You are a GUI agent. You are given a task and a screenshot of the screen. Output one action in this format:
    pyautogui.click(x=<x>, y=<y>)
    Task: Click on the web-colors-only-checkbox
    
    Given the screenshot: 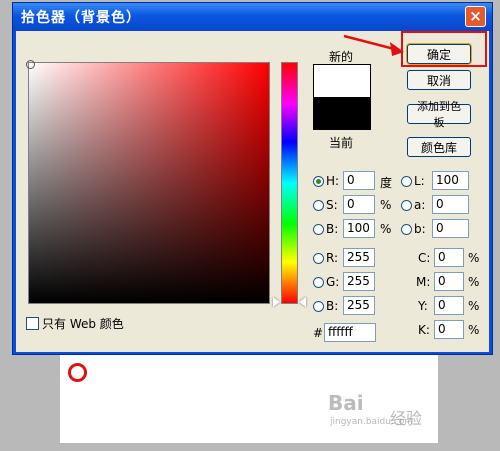 What is the action you would take?
    pyautogui.click(x=32, y=323)
    